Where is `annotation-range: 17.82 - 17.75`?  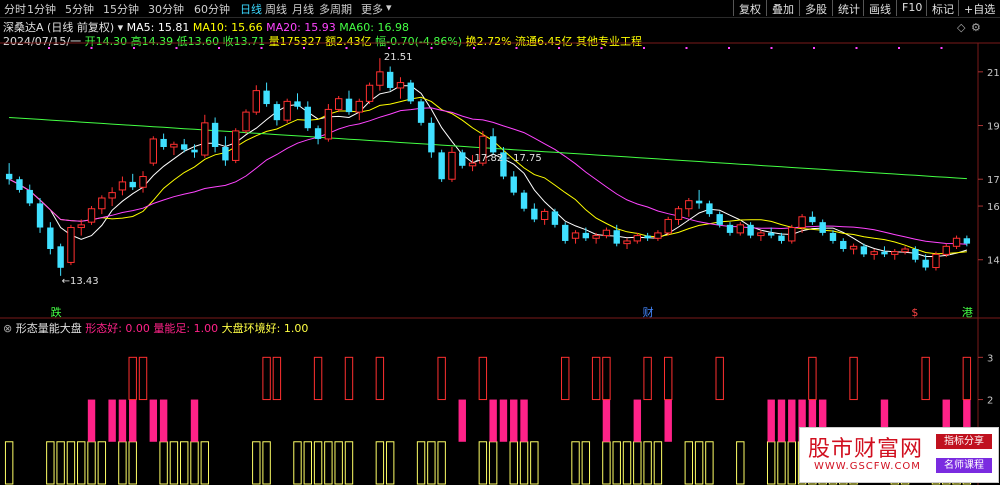 annotation-range: 17.82 - 17.75 is located at coordinates (508, 158).